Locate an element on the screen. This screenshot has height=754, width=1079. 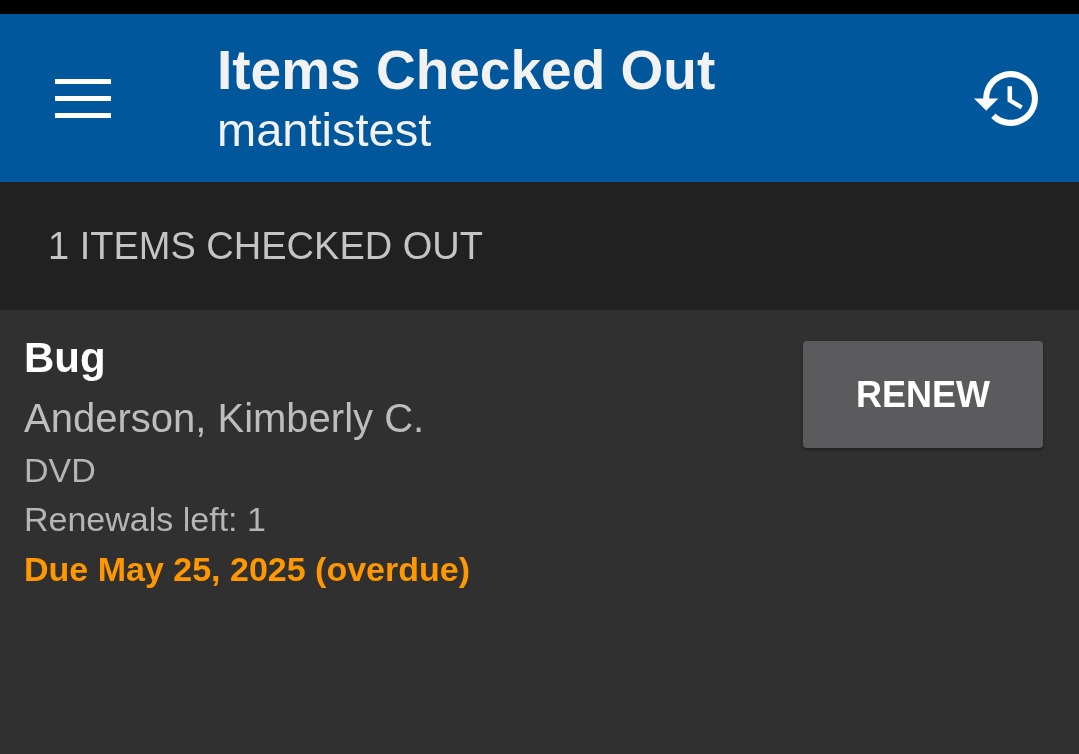
history-icon is located at coordinates (1006, 98).